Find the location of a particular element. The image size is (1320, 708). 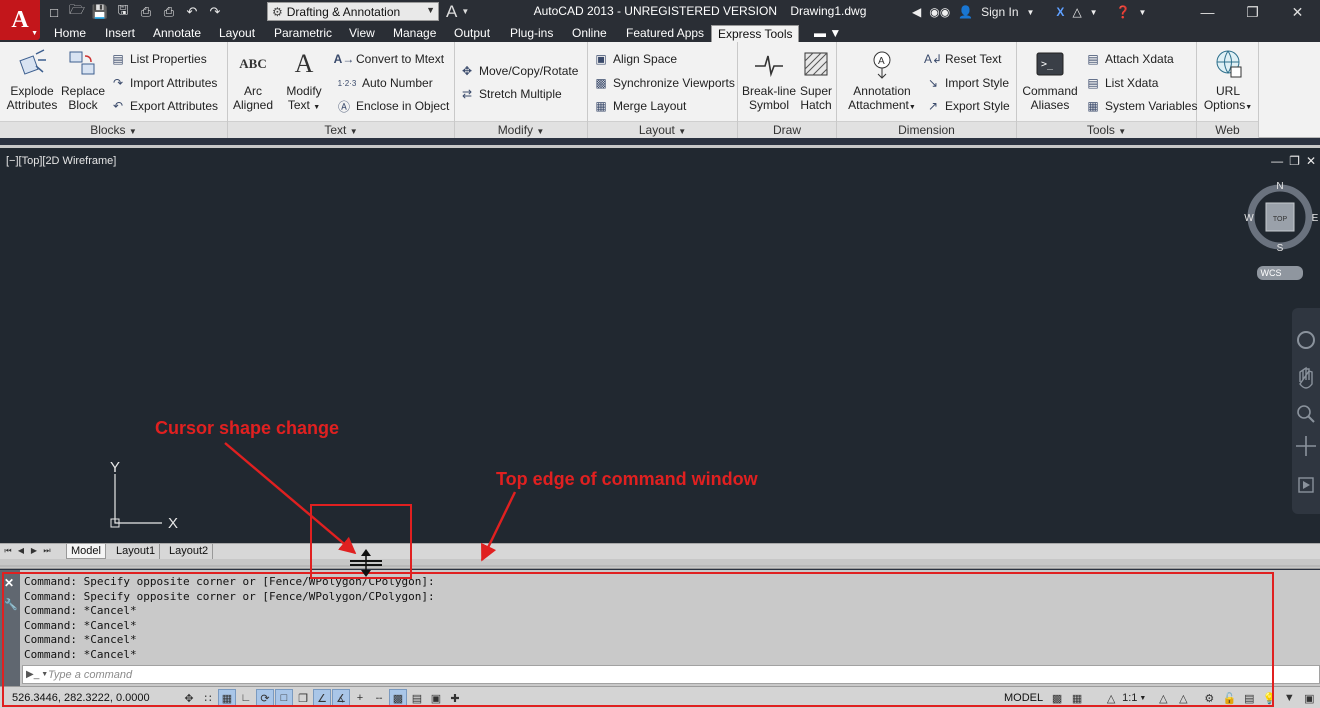

export-style-button: ↗ Export Style is located at coordinates (967, 106).